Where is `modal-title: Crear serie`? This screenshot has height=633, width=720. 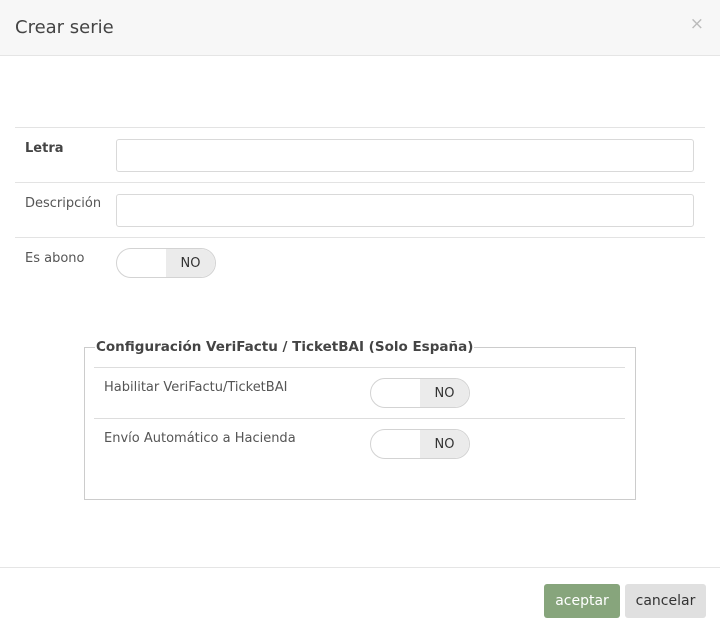 modal-title: Crear serie is located at coordinates (64, 27).